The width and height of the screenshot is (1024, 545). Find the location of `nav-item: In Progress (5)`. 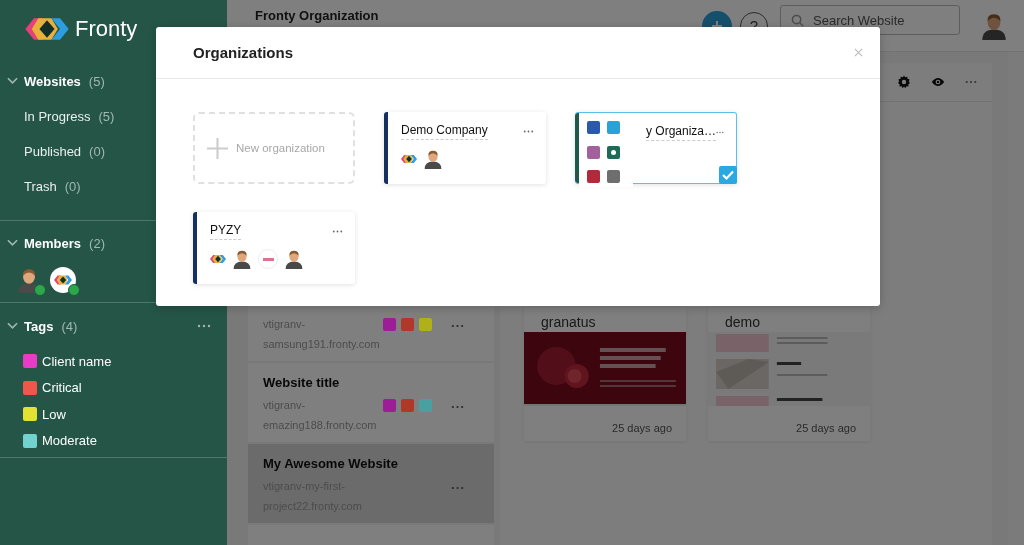

nav-item: In Progress (5) is located at coordinates (61, 116).